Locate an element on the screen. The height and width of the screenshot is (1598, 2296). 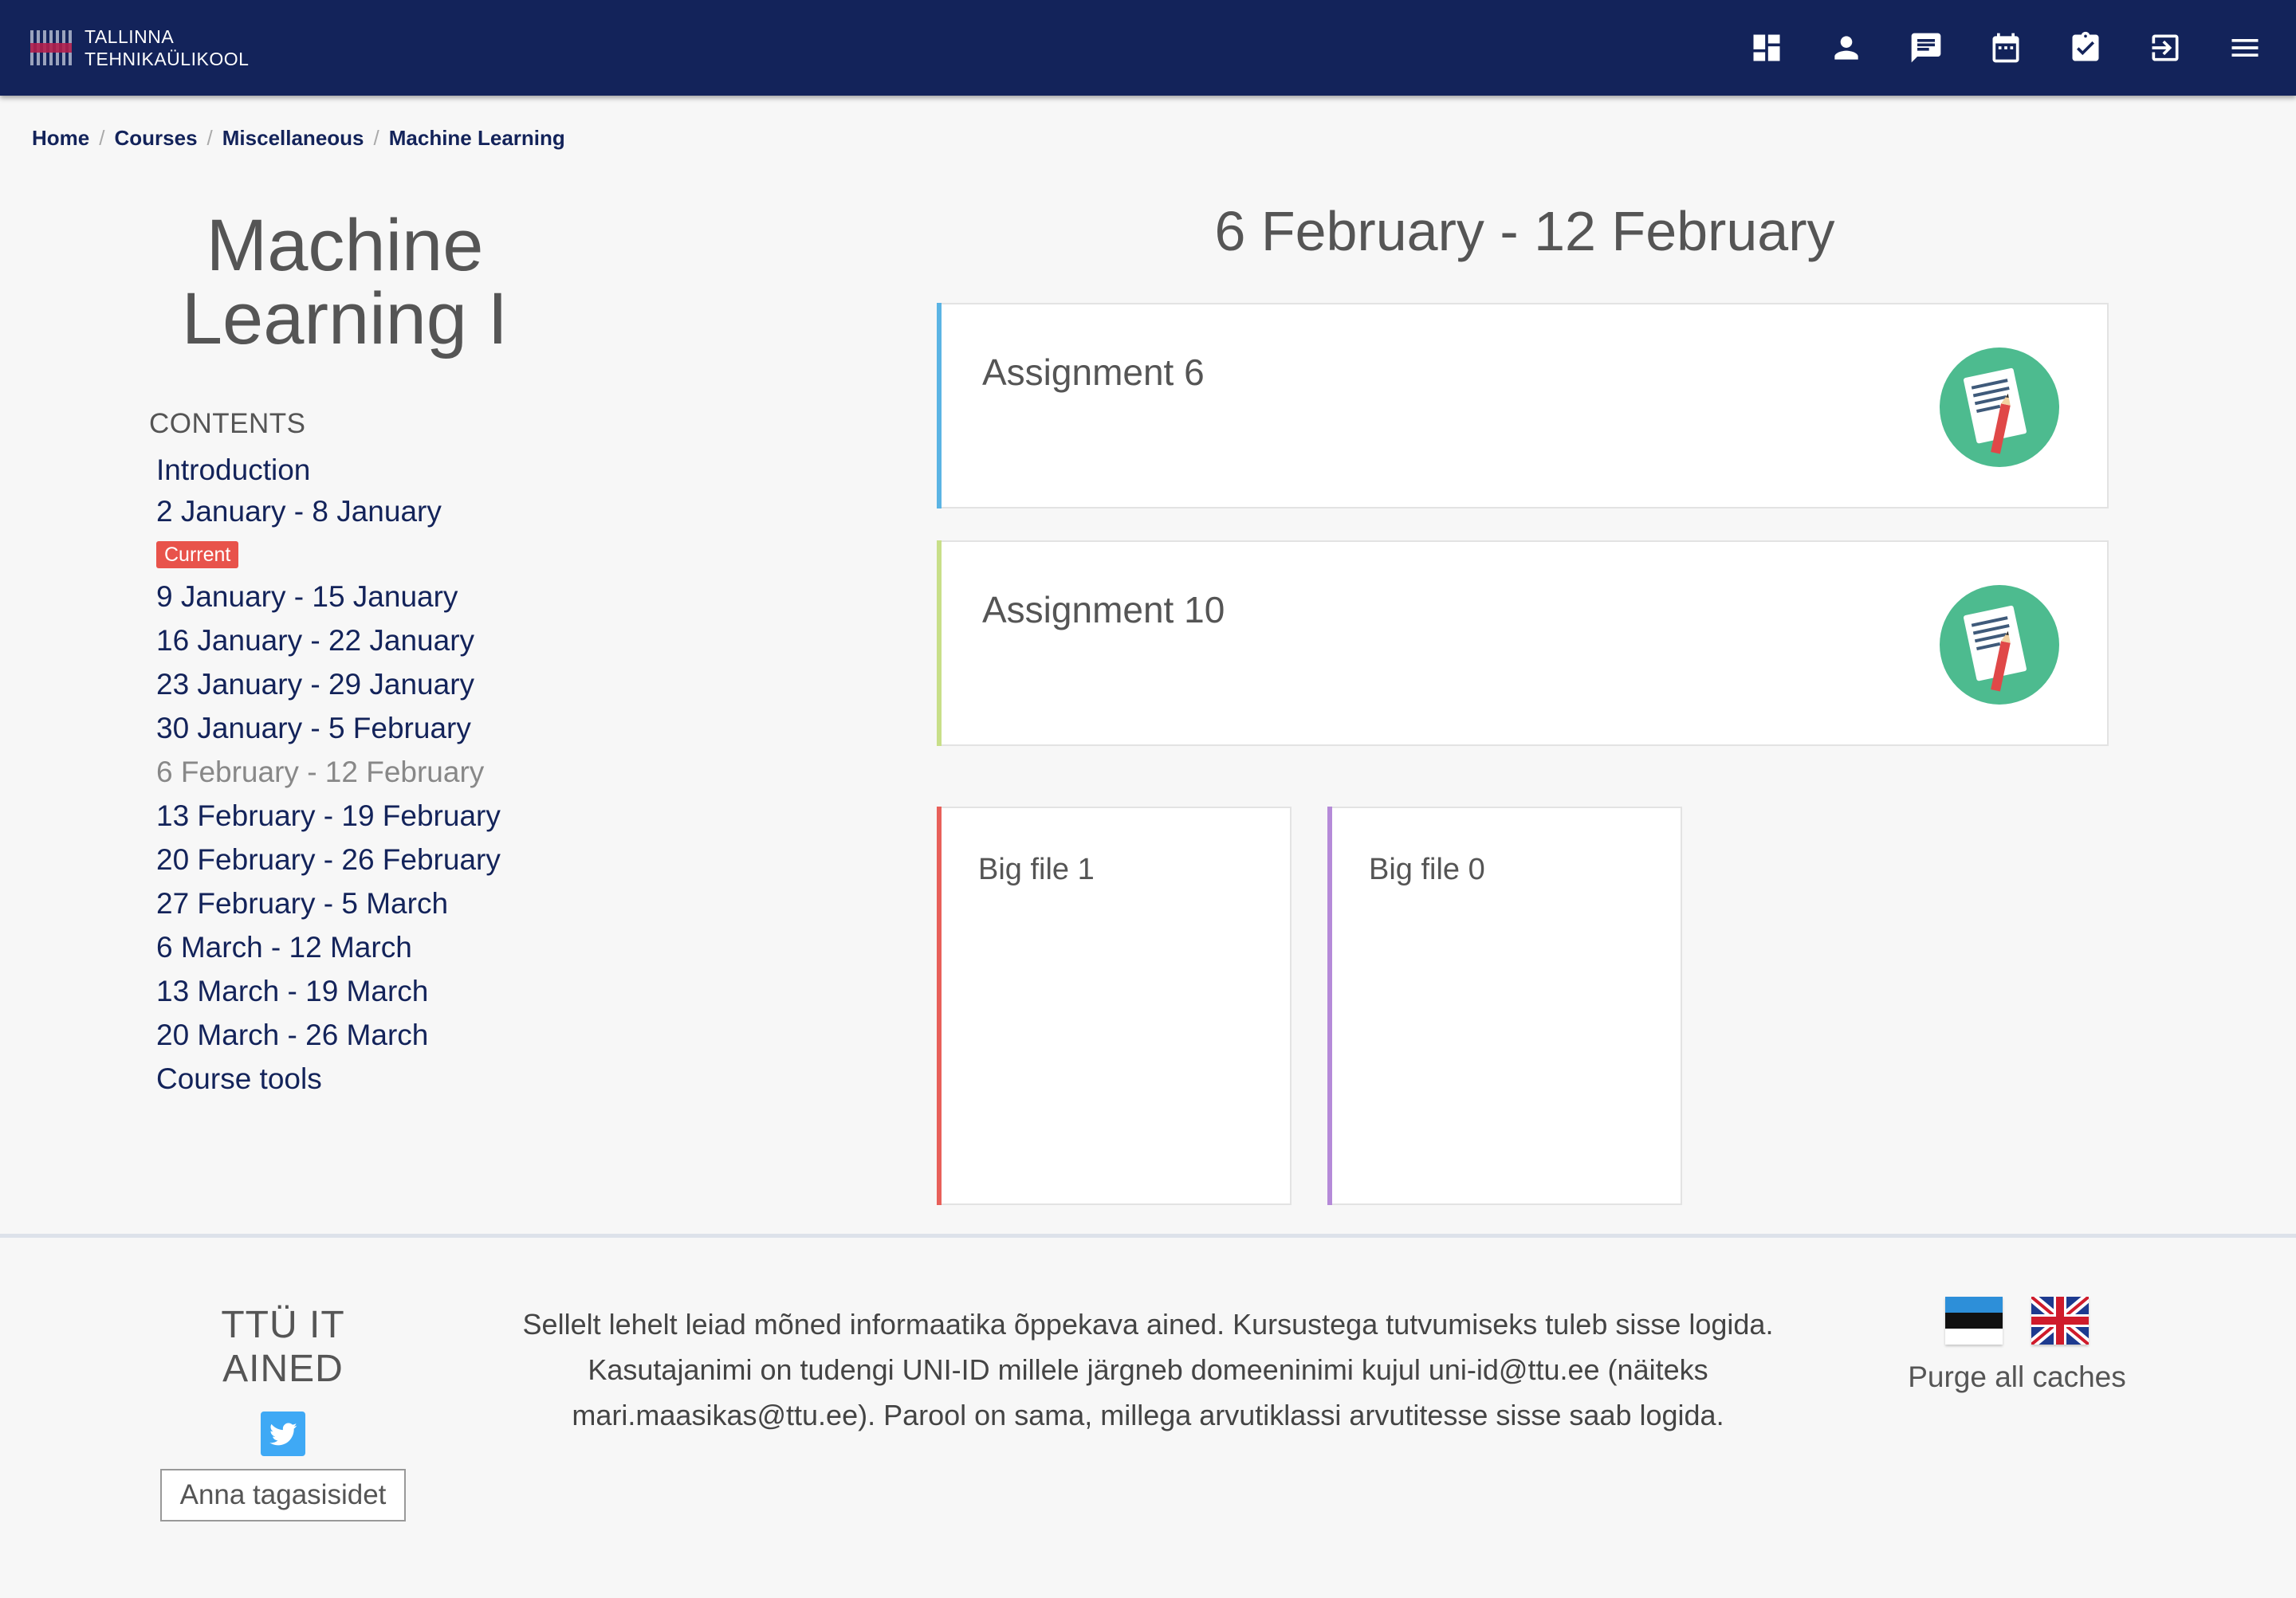
toc-item: 30 January - 5 February is located at coordinates (313, 728).